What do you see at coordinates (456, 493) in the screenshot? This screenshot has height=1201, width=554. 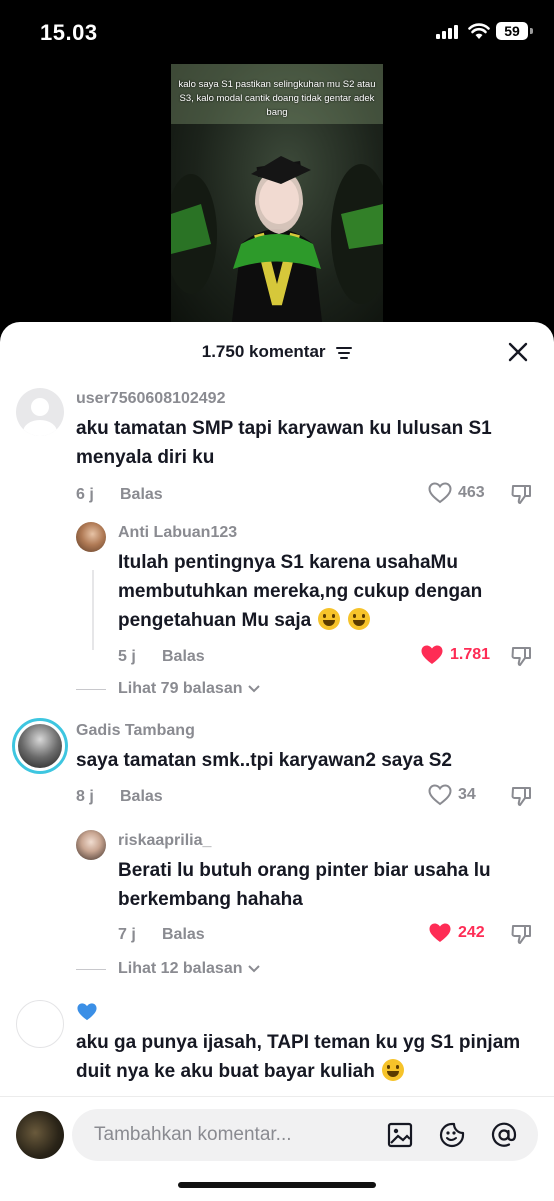 I see `like-button: 463` at bounding box center [456, 493].